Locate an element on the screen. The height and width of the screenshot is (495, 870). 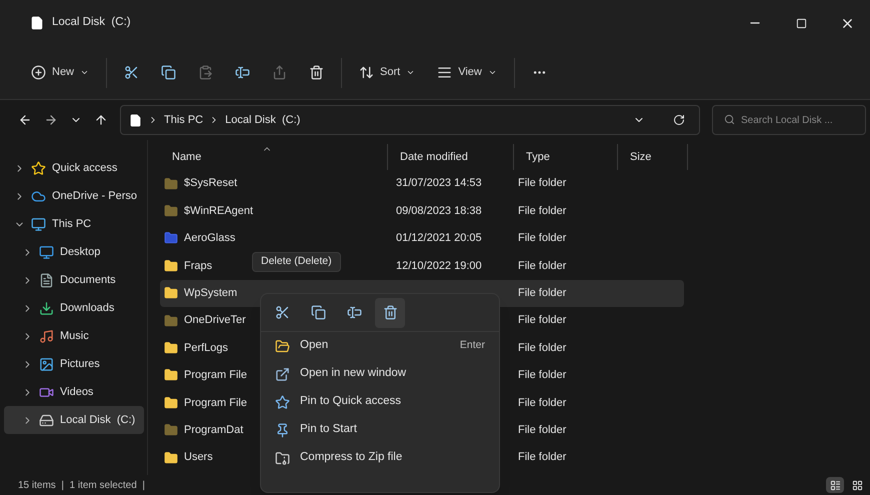
drive-icon is located at coordinates (46, 420).